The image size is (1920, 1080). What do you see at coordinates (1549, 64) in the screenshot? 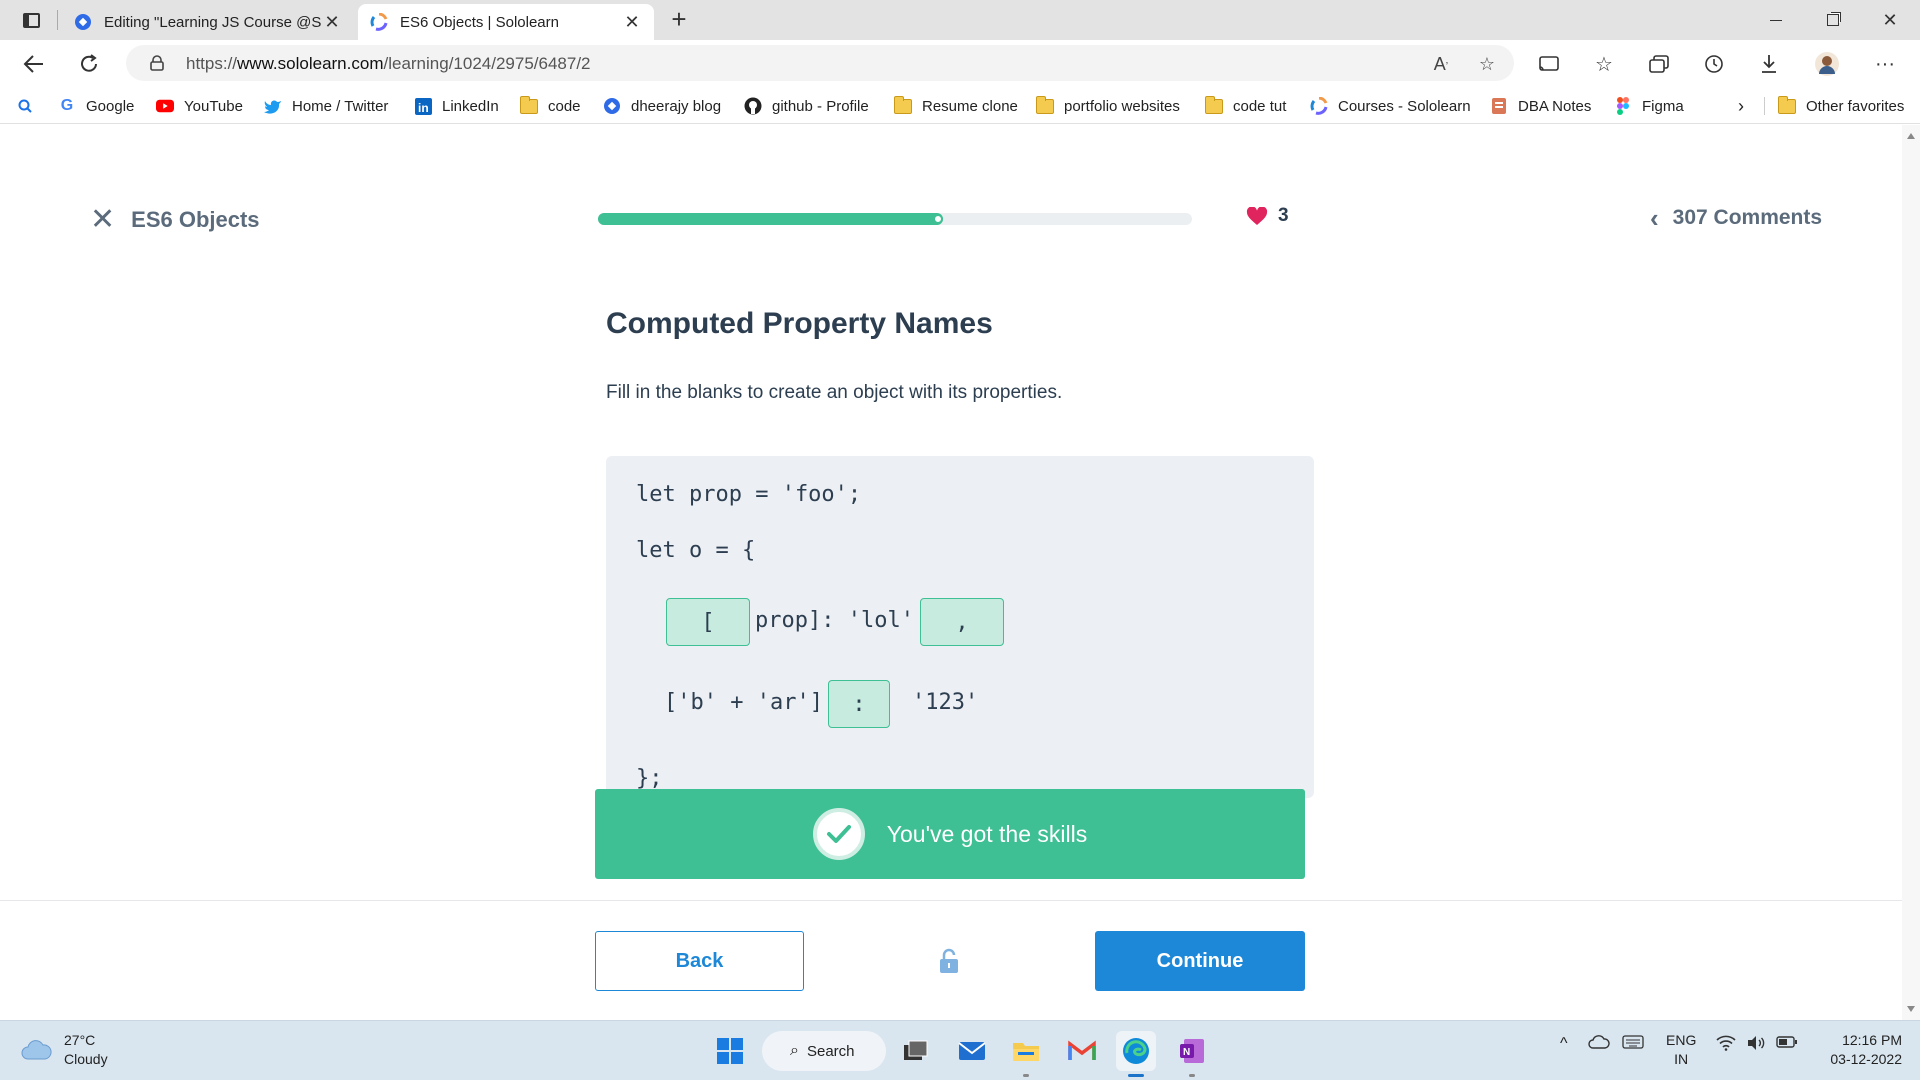
I see `cast-icon` at bounding box center [1549, 64].